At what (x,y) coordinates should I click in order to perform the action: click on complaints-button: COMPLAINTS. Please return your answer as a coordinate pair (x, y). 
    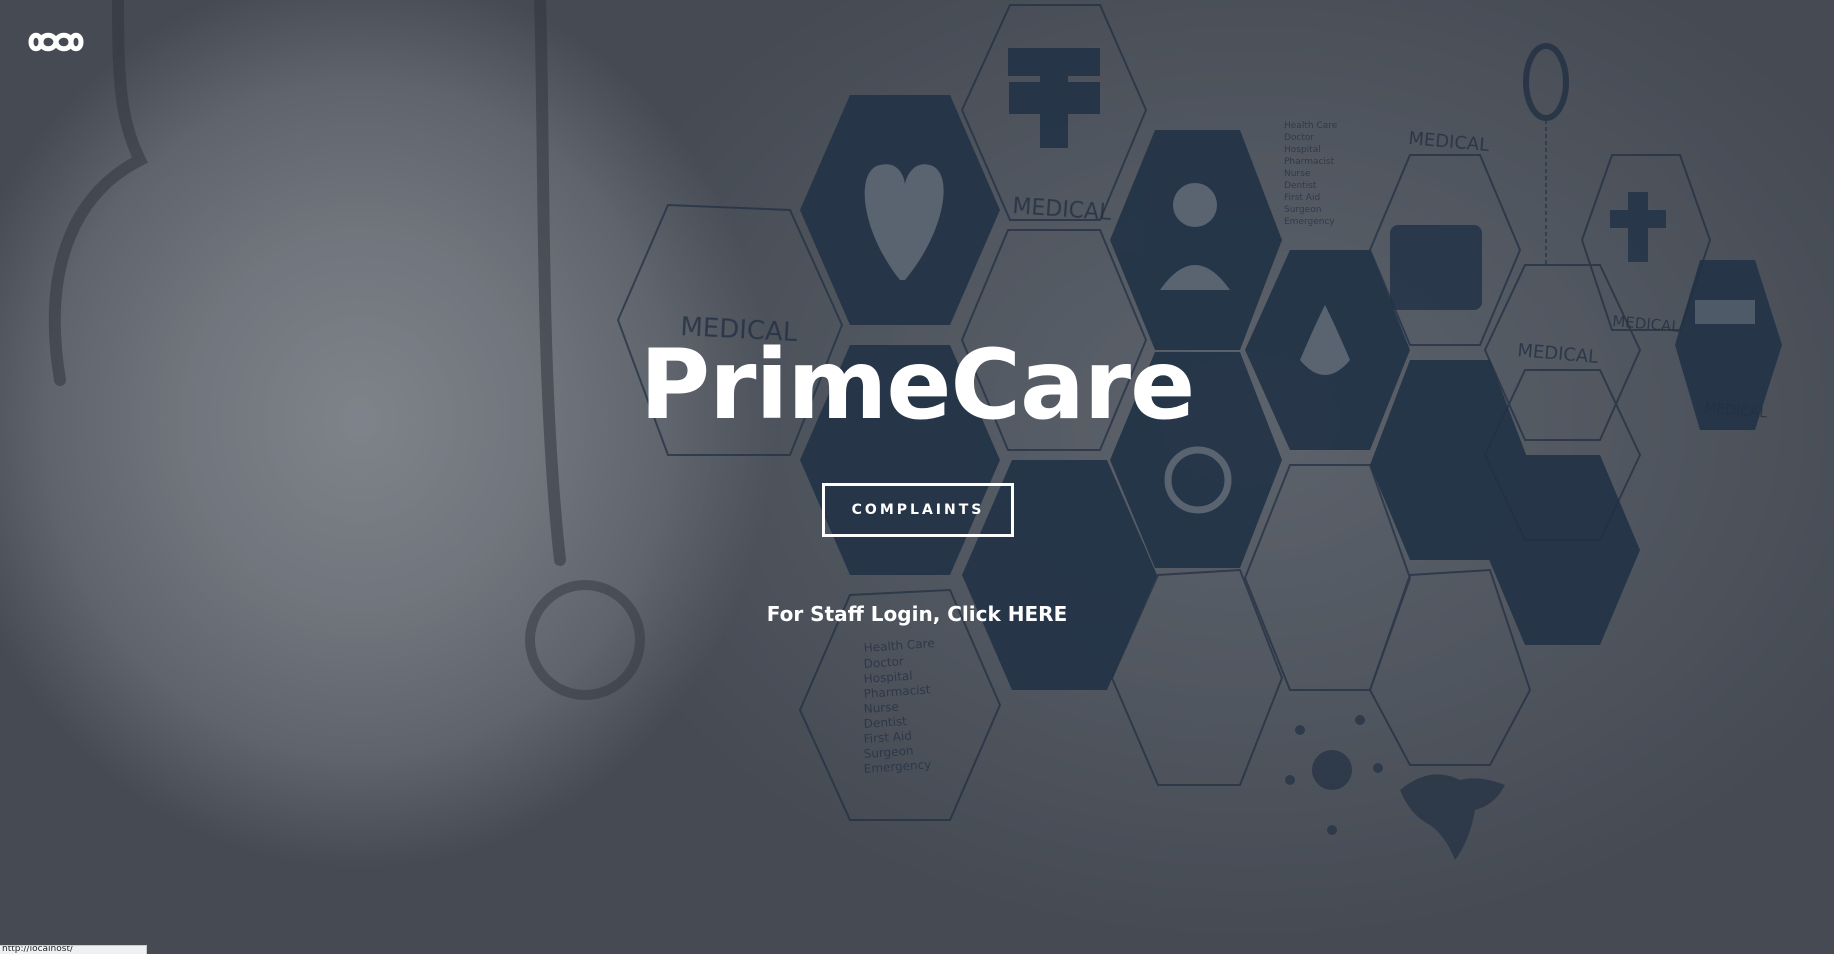
    Looking at the image, I should click on (918, 510).